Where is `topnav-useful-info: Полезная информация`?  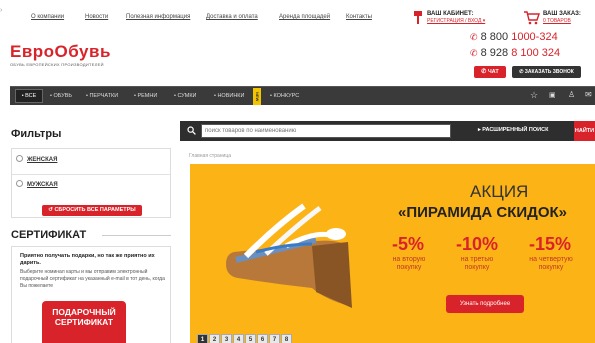
topnav-useful-info: Полезная информация is located at coordinates (158, 17).